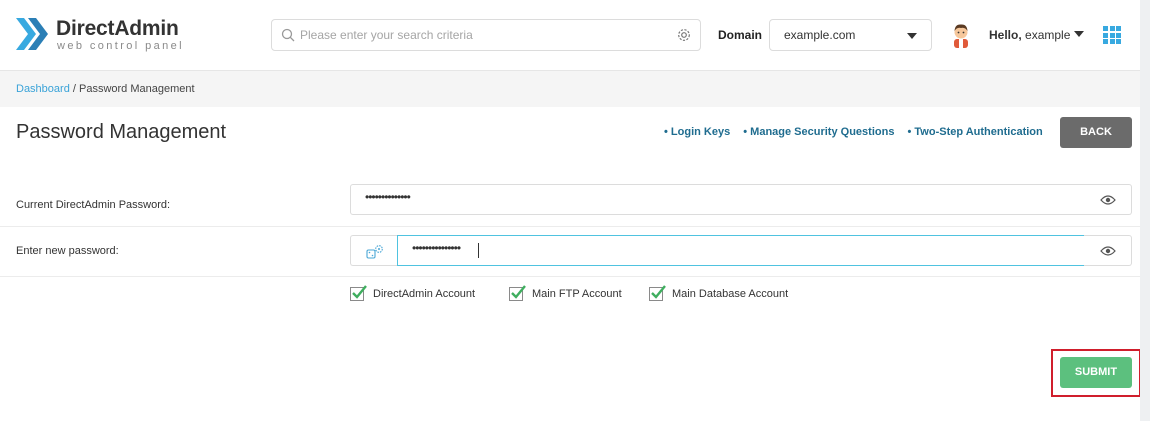 The image size is (1150, 421). I want to click on back-button: BACK, so click(1096, 132).